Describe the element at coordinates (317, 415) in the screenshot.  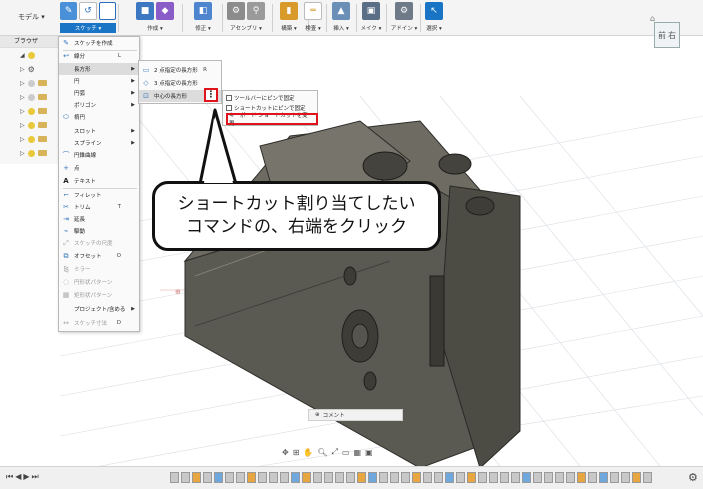
I see `add-comment-icon: ⊕` at that location.